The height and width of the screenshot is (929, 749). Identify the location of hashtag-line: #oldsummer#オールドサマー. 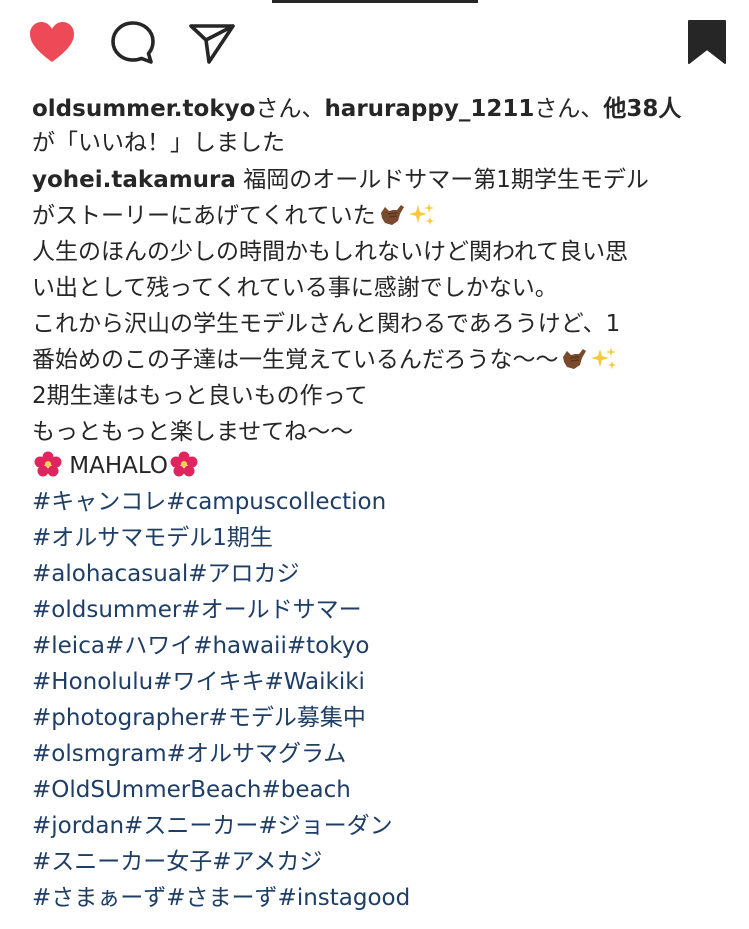
(382, 610).